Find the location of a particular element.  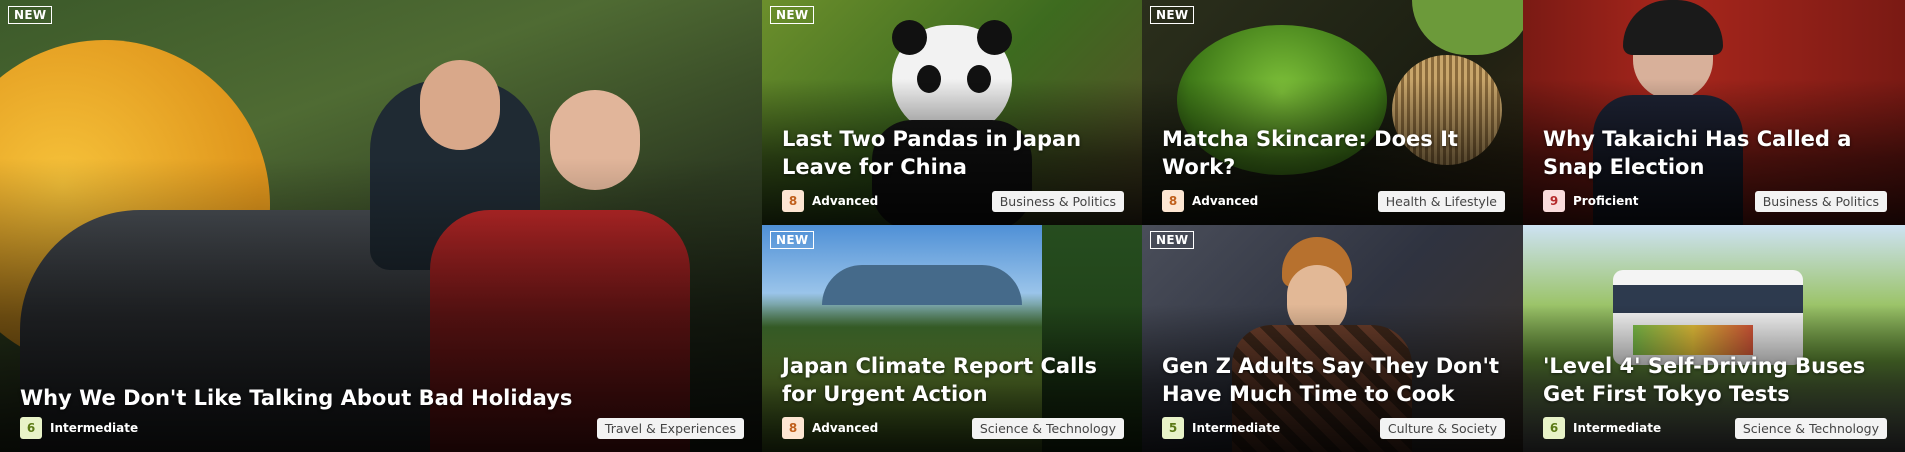

category-tag: Travel & Experiences is located at coordinates (670, 428).